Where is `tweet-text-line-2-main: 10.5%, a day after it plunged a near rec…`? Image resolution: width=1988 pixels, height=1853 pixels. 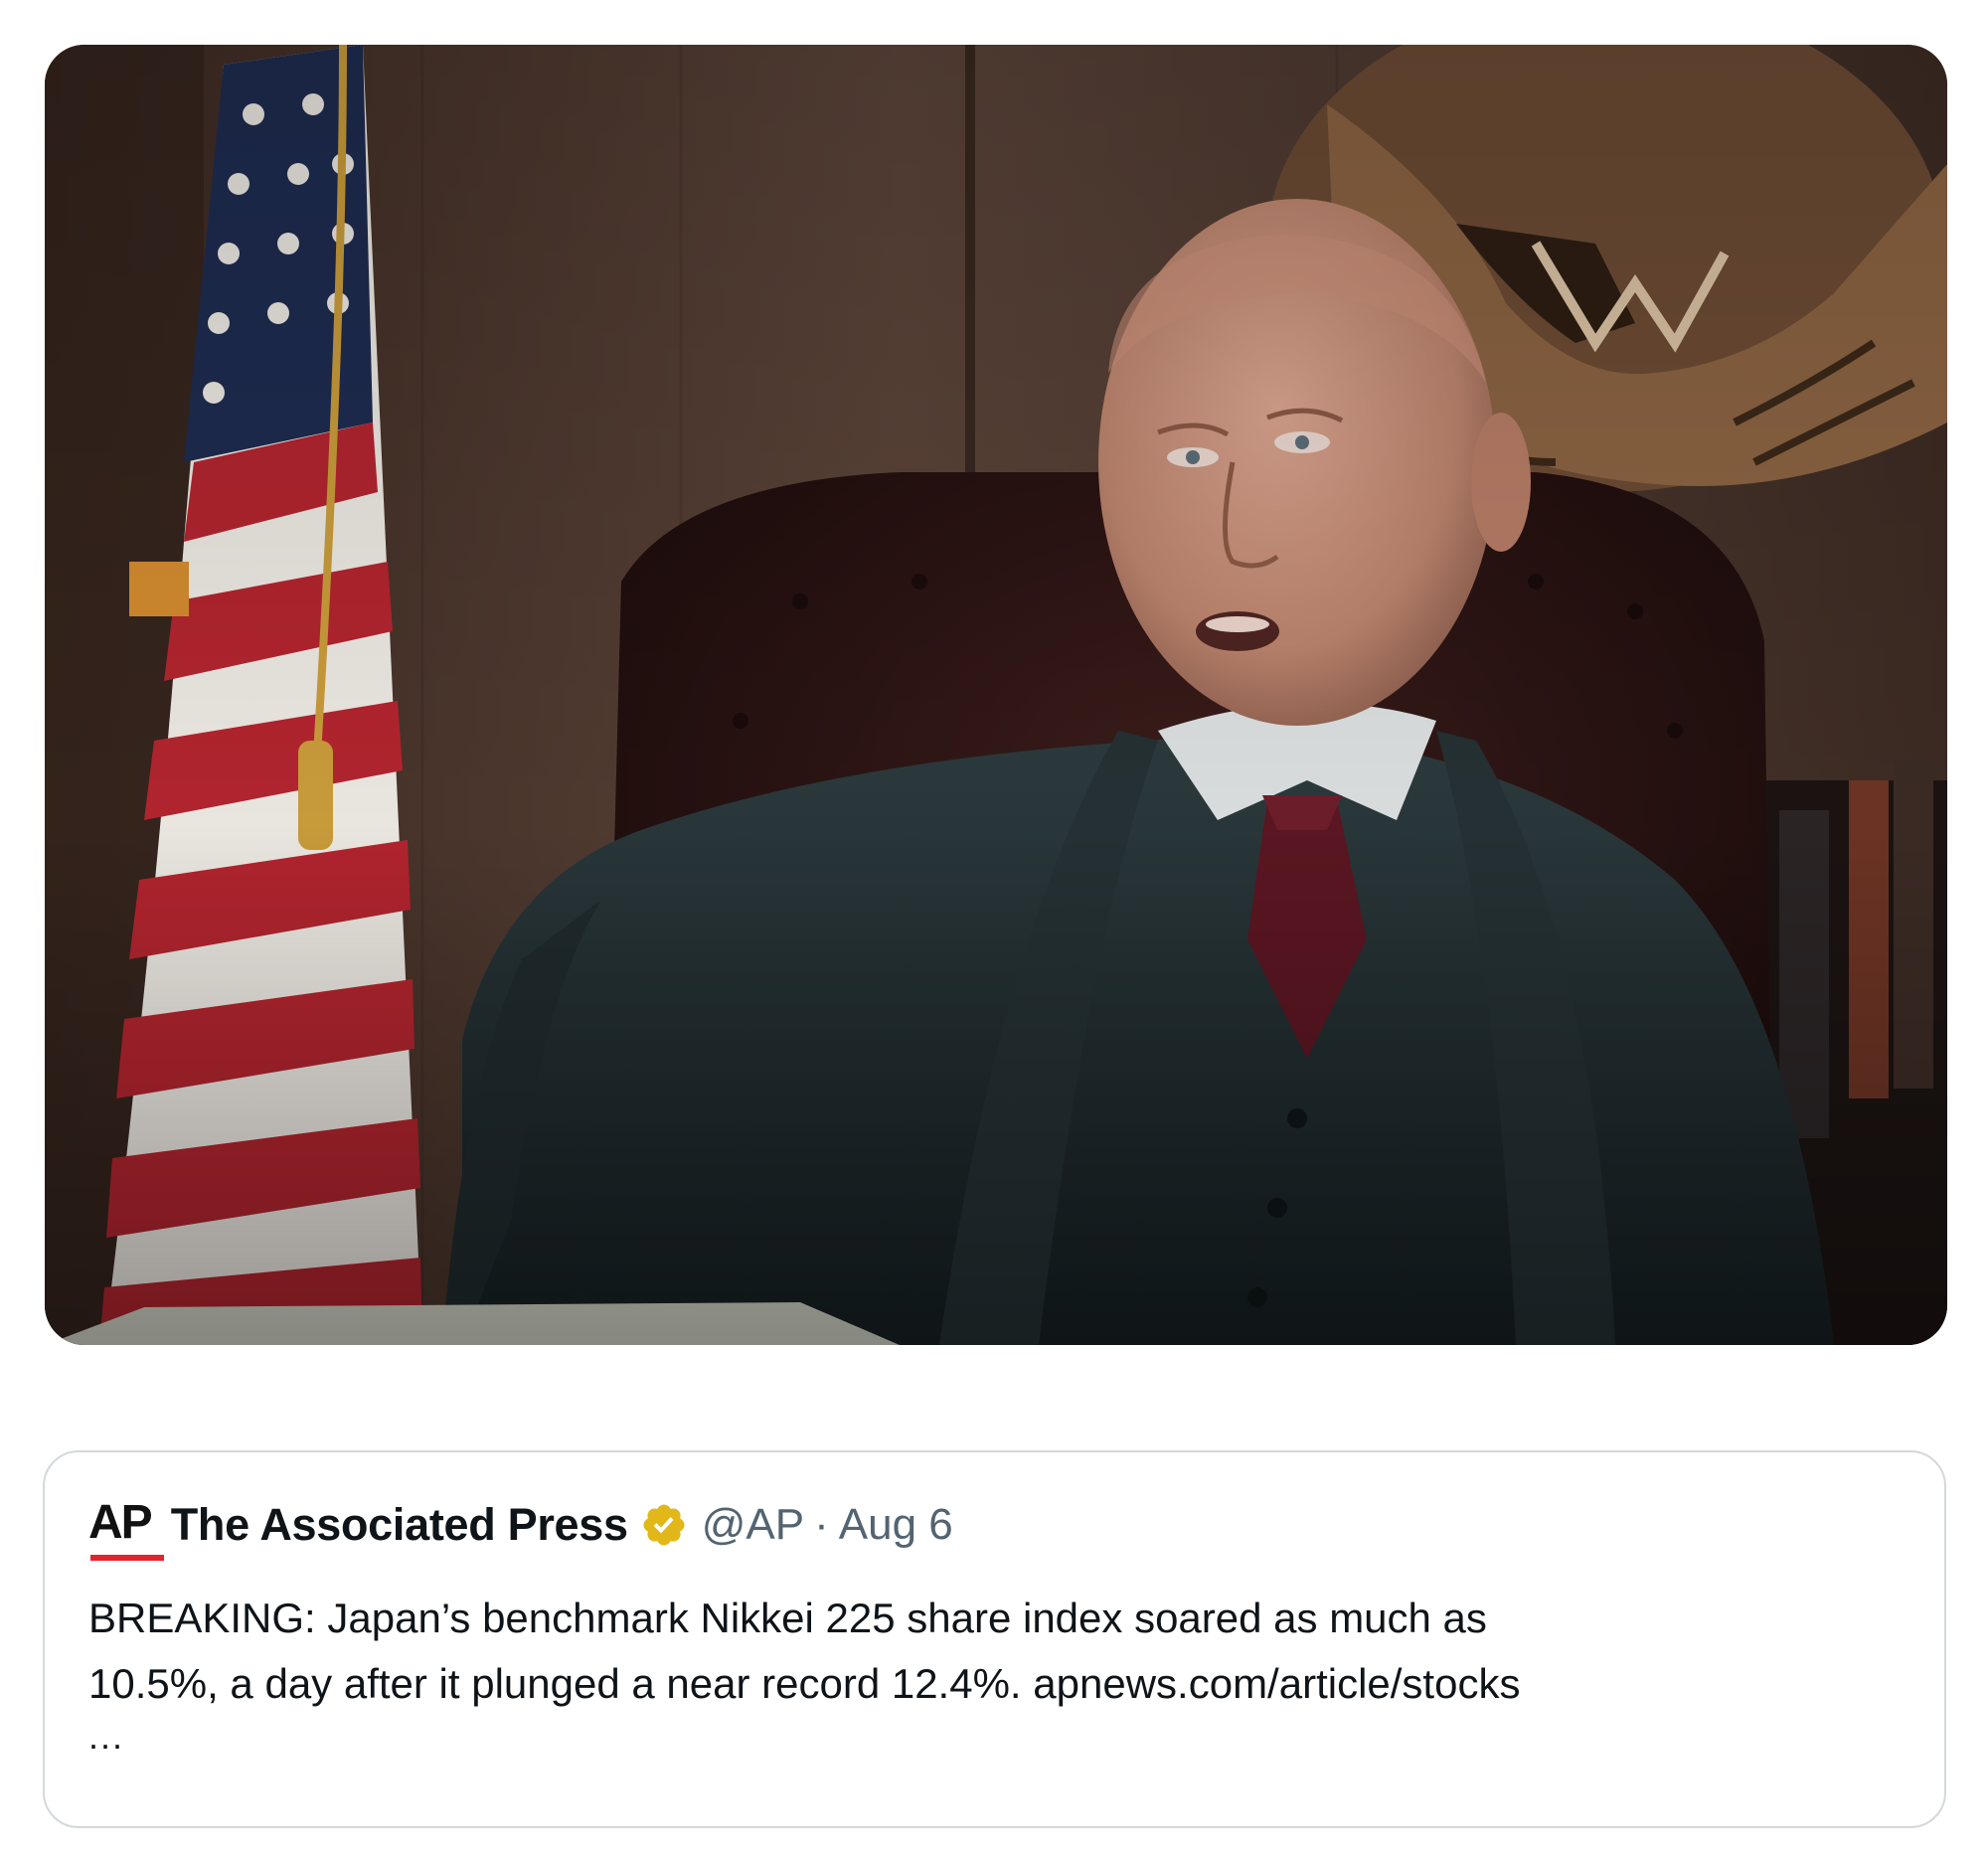 tweet-text-line-2-main: 10.5%, a day after it plunged a near rec… is located at coordinates (561, 1684).